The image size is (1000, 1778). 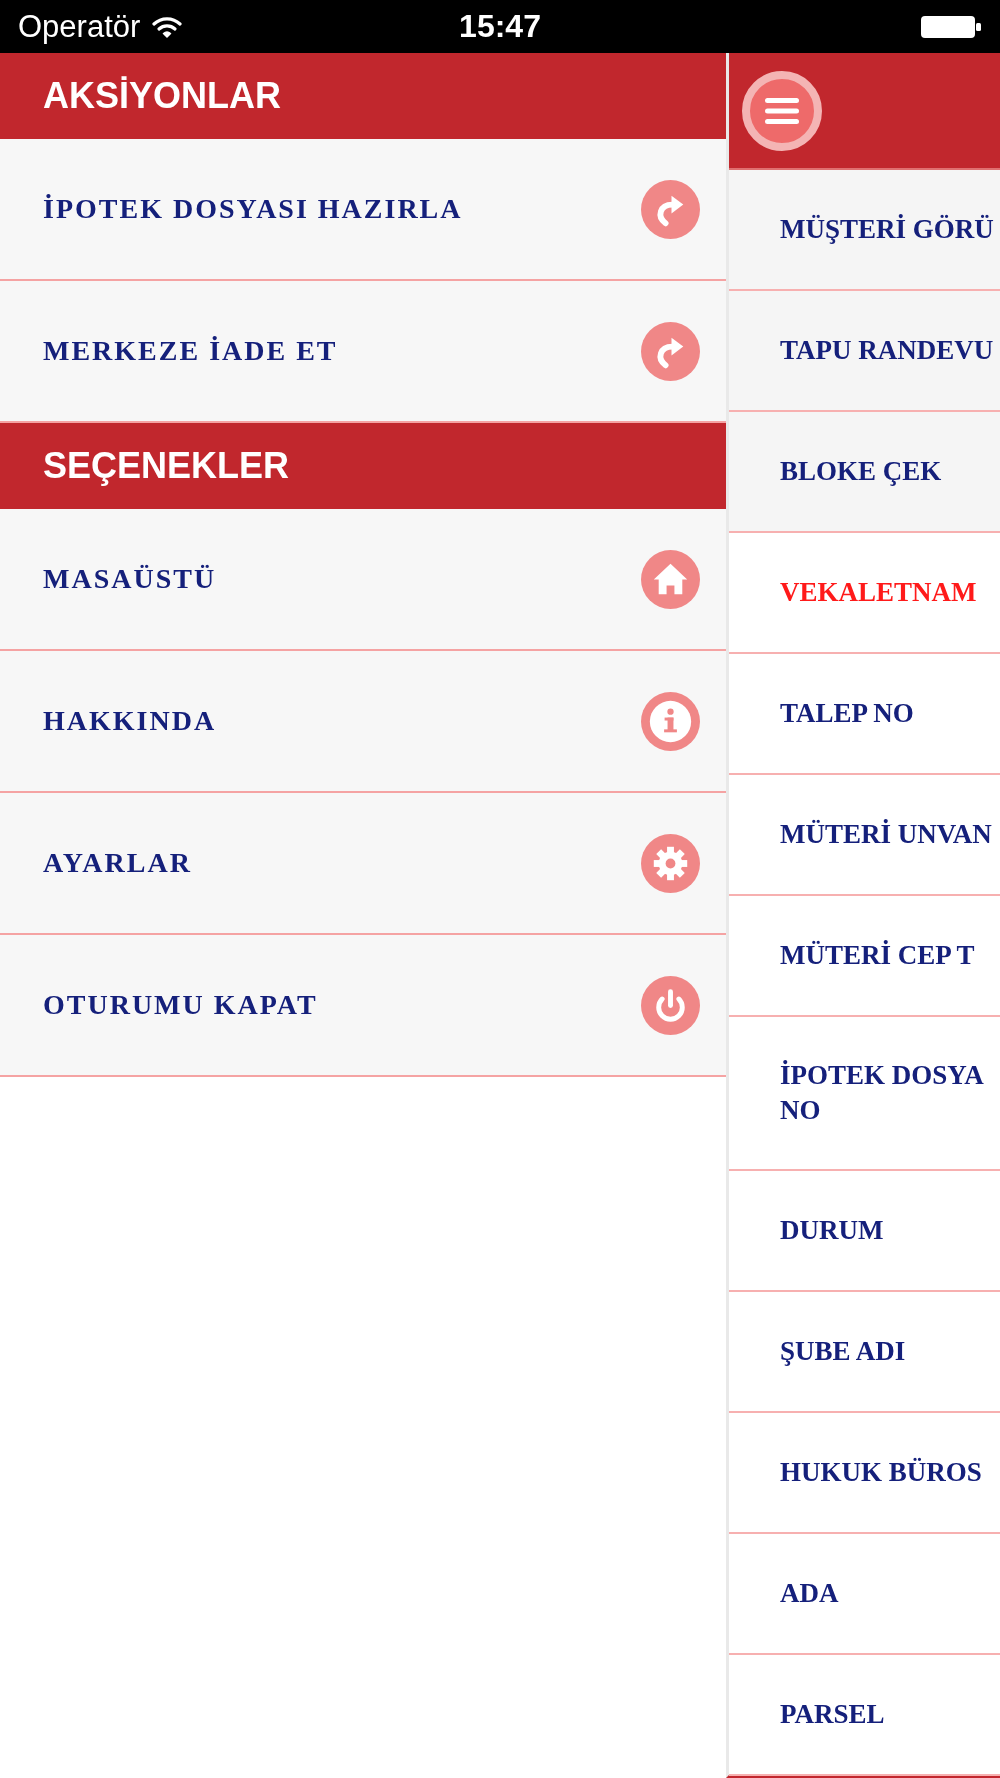 What do you see at coordinates (809, 1594) in the screenshot?
I see `field-label: ADA` at bounding box center [809, 1594].